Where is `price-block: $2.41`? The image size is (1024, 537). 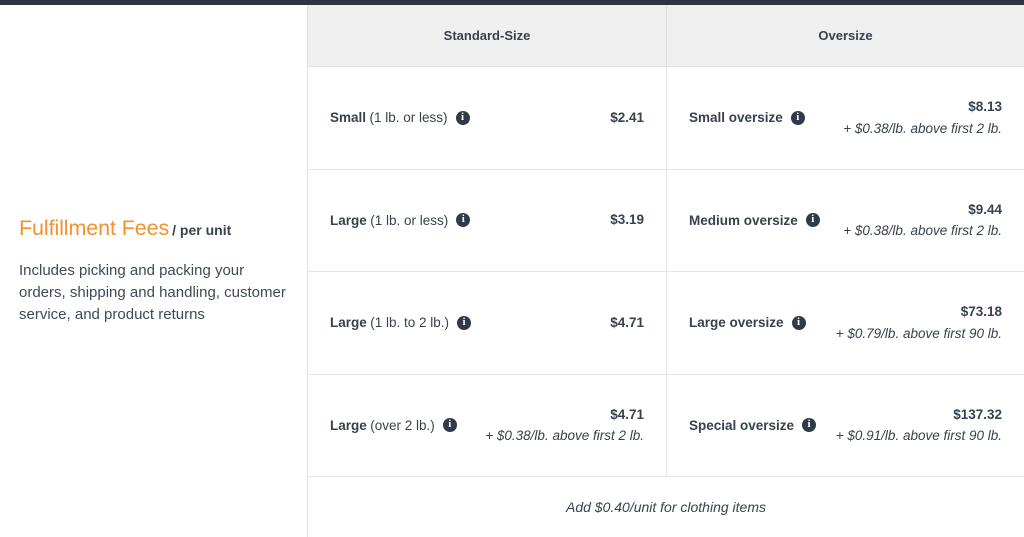
price-block: $2.41 is located at coordinates (557, 118).